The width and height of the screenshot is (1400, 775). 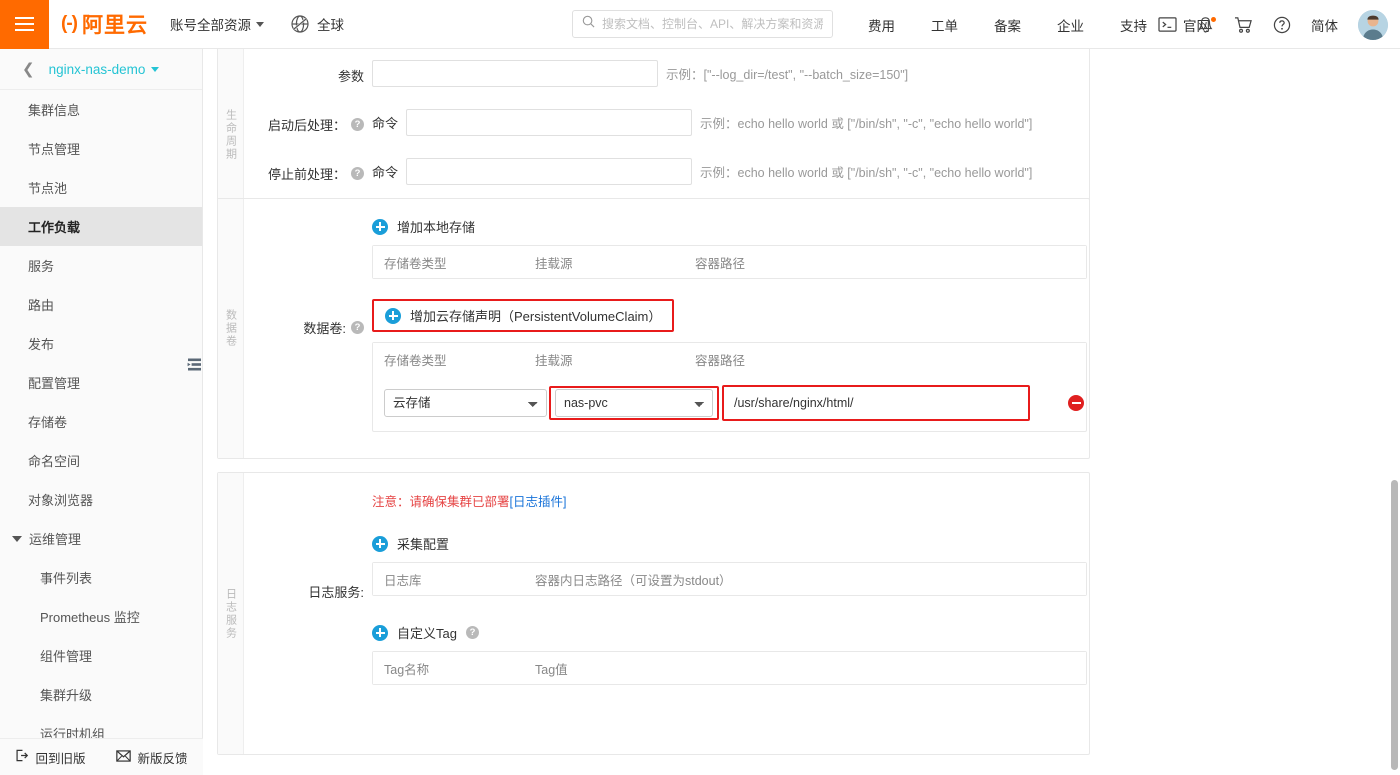 I want to click on terminal-icon, so click(x=1167, y=24).